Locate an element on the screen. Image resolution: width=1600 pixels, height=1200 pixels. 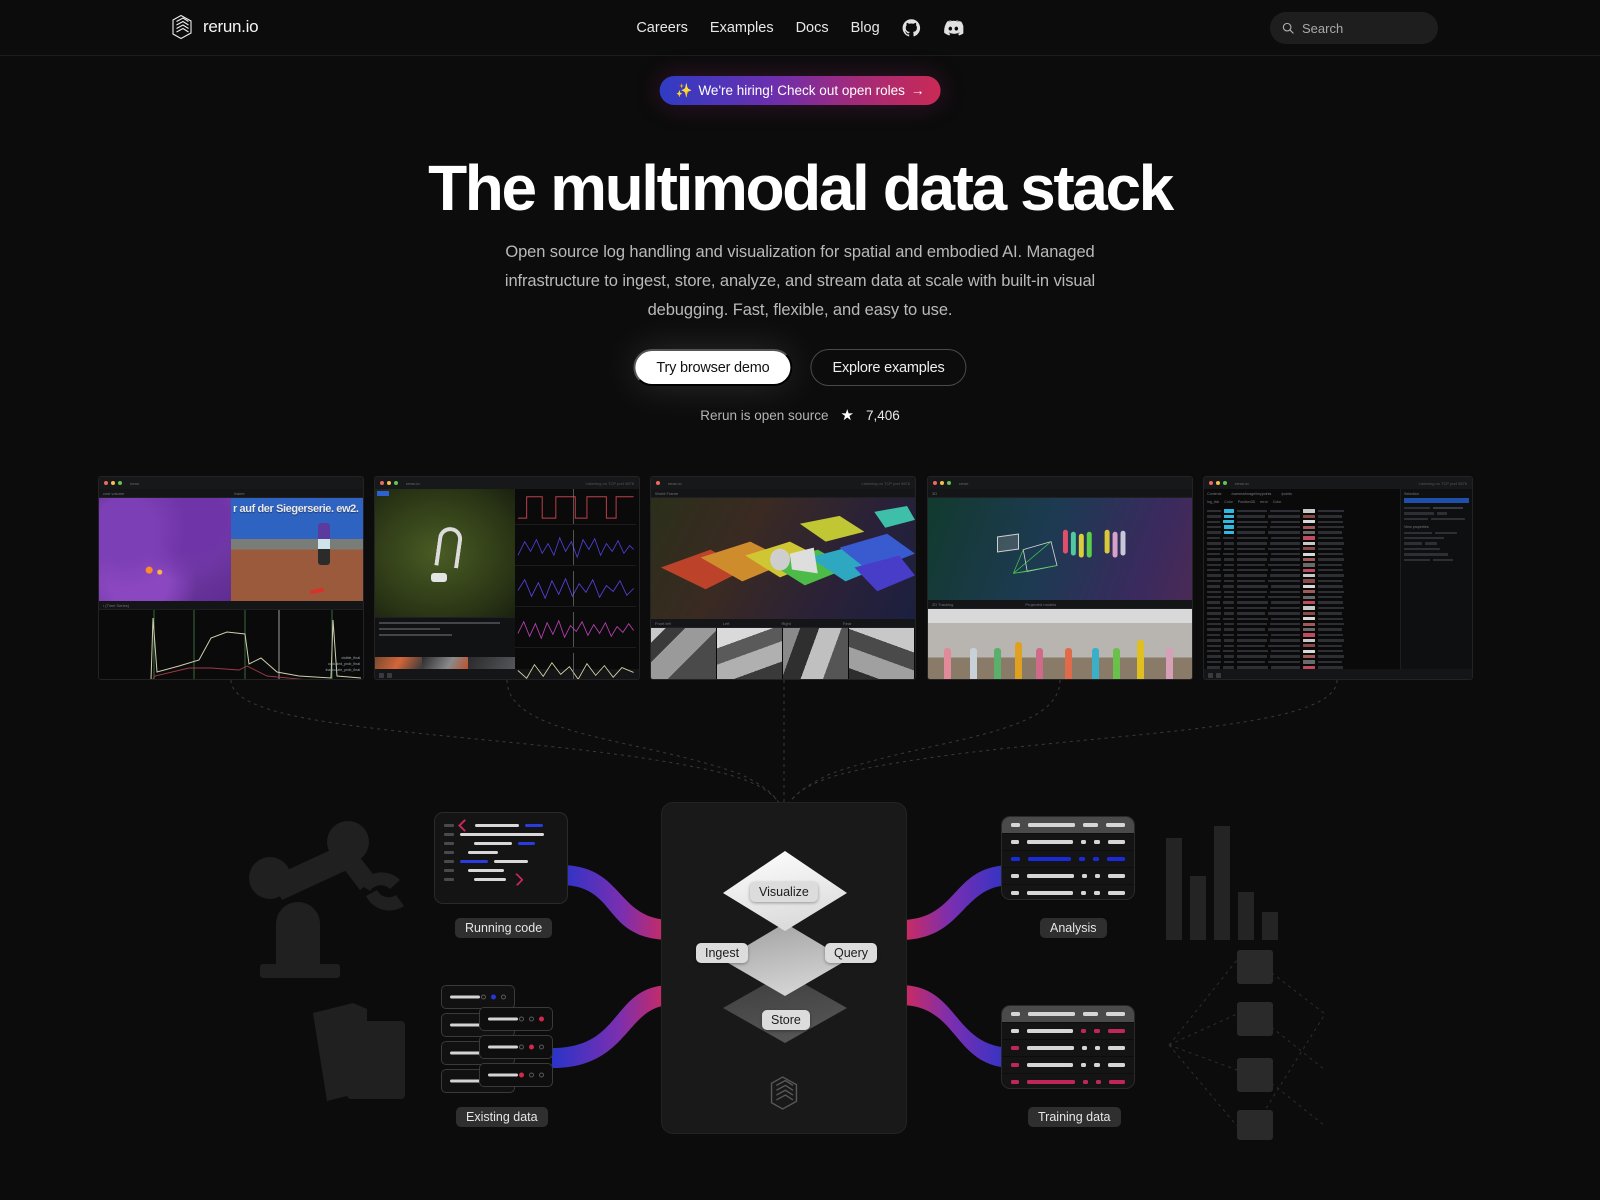
example-thumbnail-robot-arm: rerun.io Listening on TCP port 9876 is located at coordinates (507, 578).